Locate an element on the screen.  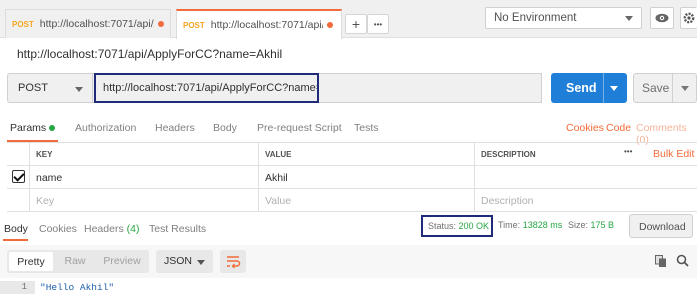
params-header-row: KEY VALUE DESCRIPTION ••• Bulk Edit is located at coordinates (352, 154).